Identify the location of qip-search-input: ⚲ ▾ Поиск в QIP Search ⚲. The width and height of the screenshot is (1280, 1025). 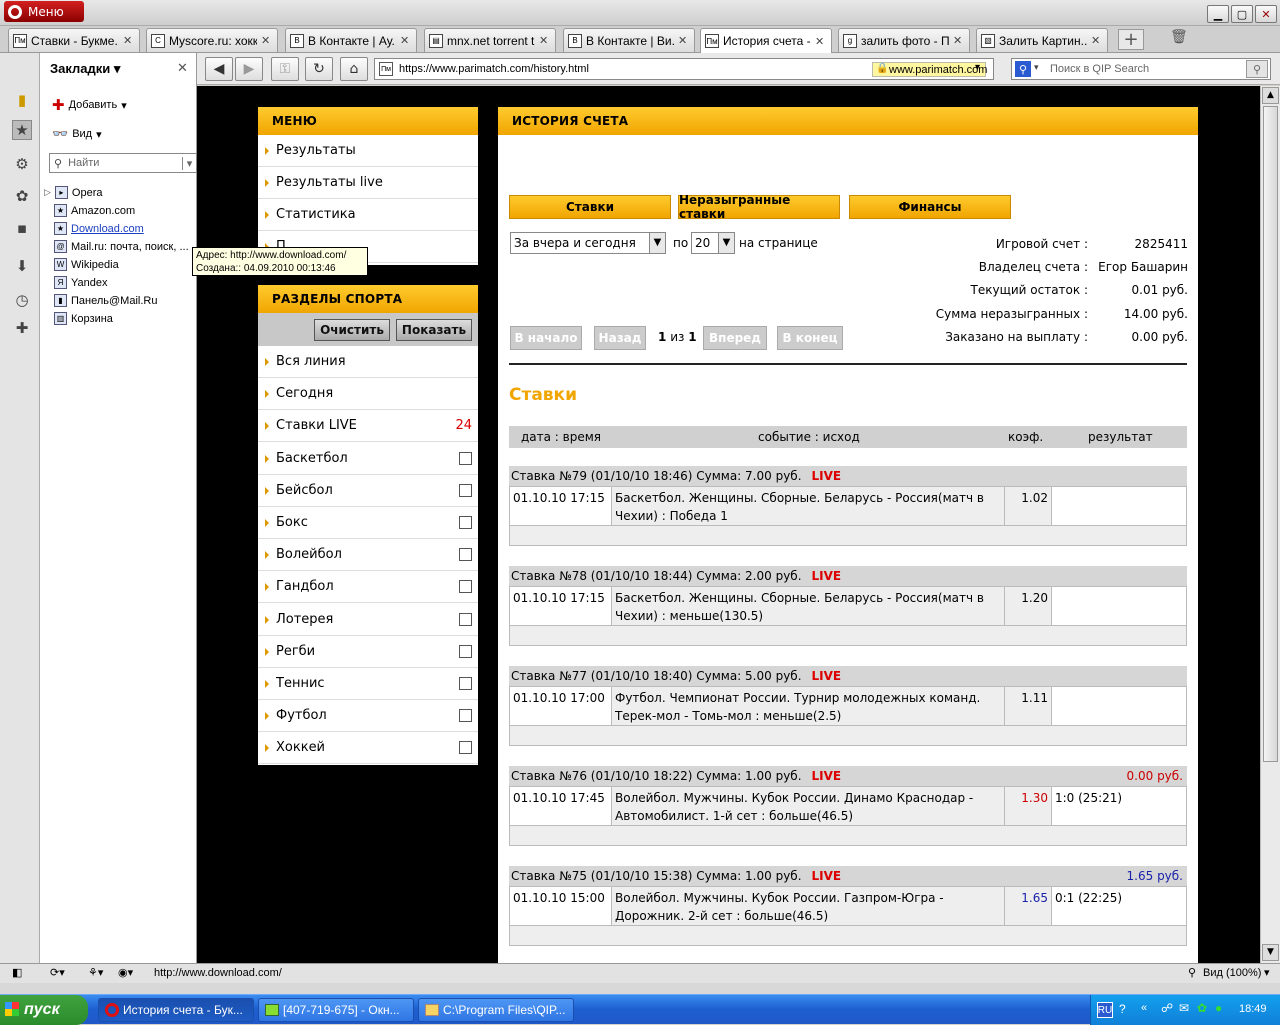
(1141, 69).